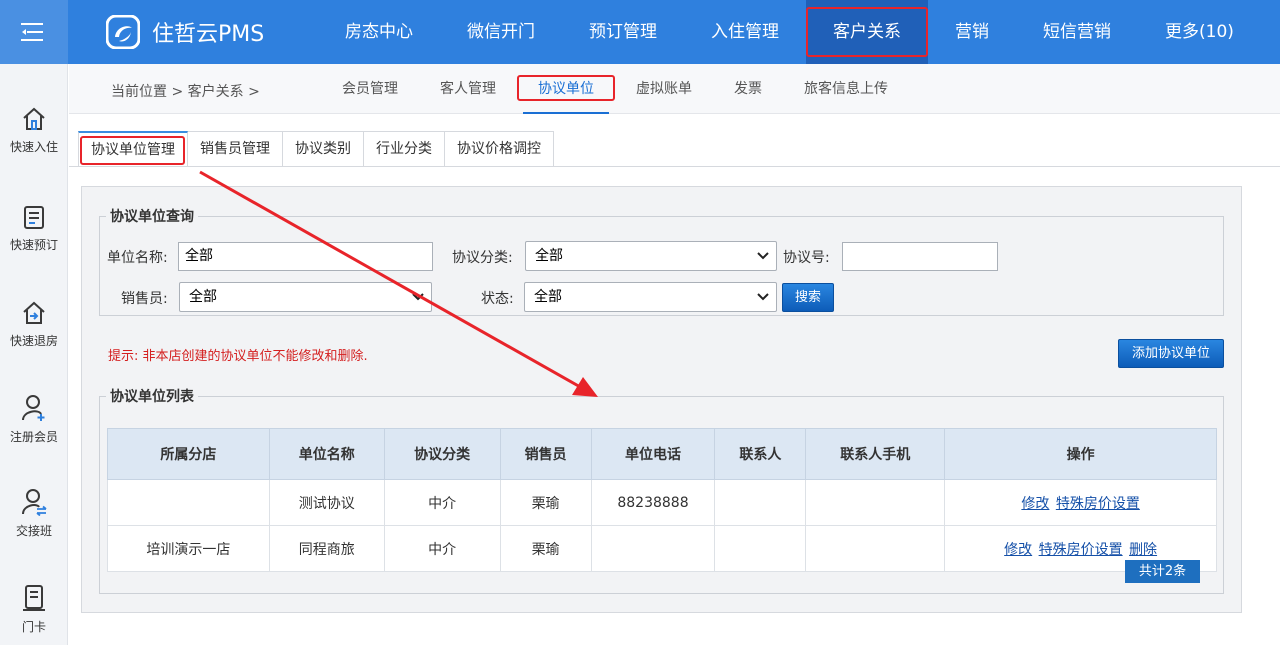 Image resolution: width=1280 pixels, height=645 pixels. What do you see at coordinates (623, 32) in the screenshot?
I see `nav-reservation: 预订管理` at bounding box center [623, 32].